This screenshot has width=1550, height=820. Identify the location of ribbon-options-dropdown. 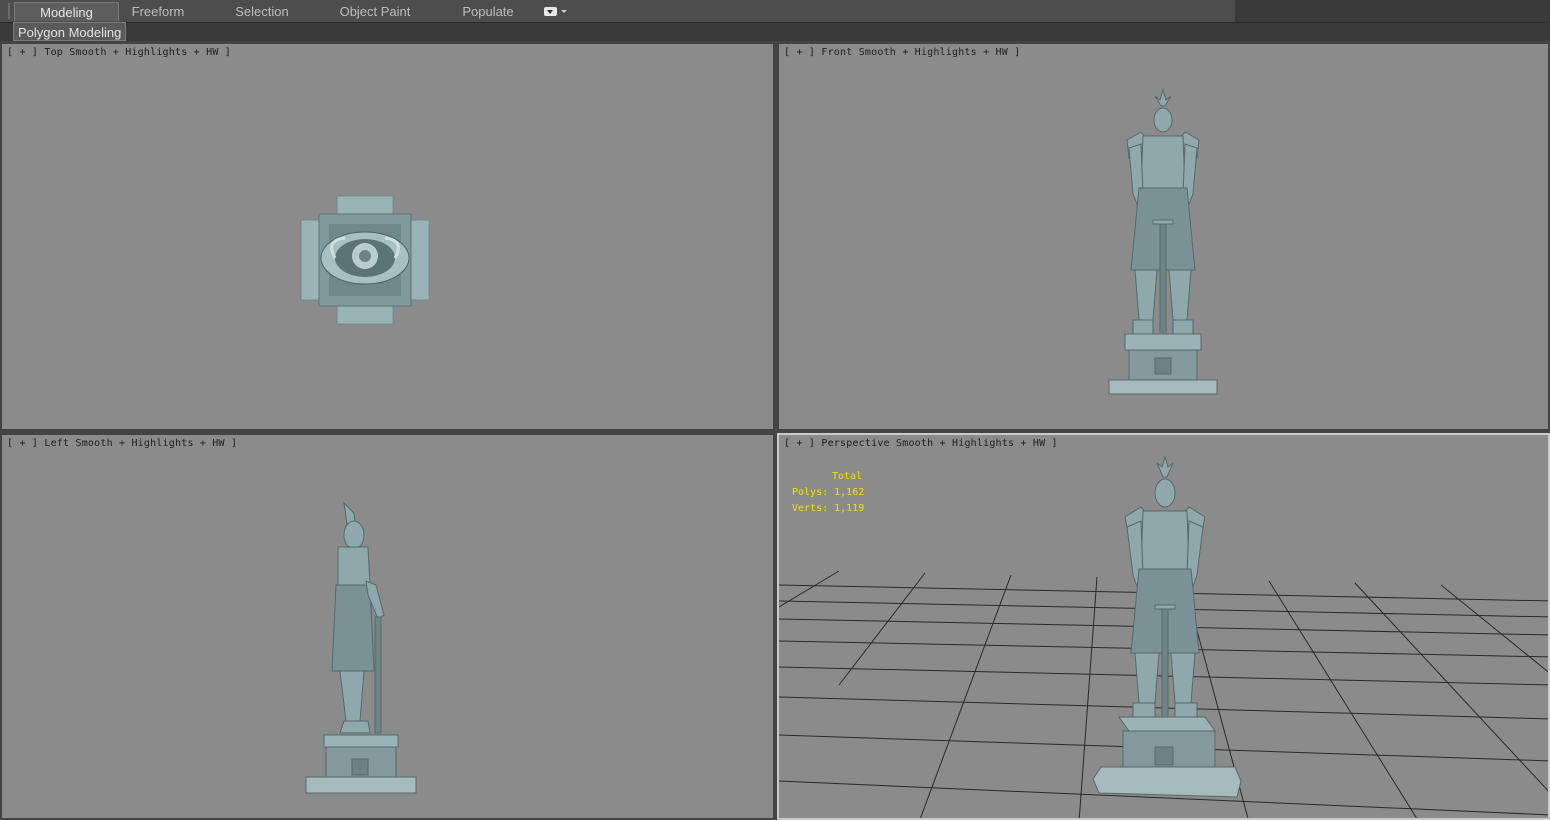
(556, 11).